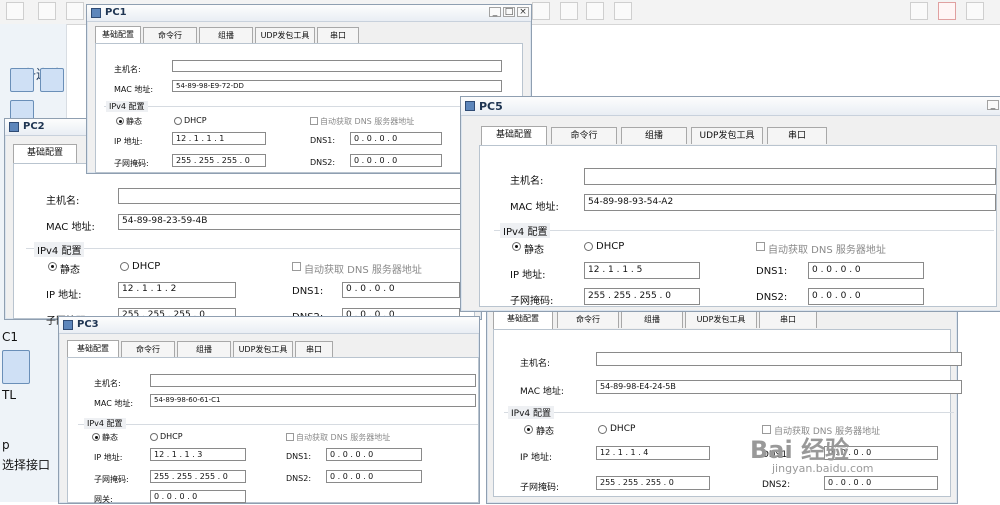 This screenshot has height=505, width=1000. What do you see at coordinates (491, 106) in the screenshot?
I see `window-title: PC5` at bounding box center [491, 106].